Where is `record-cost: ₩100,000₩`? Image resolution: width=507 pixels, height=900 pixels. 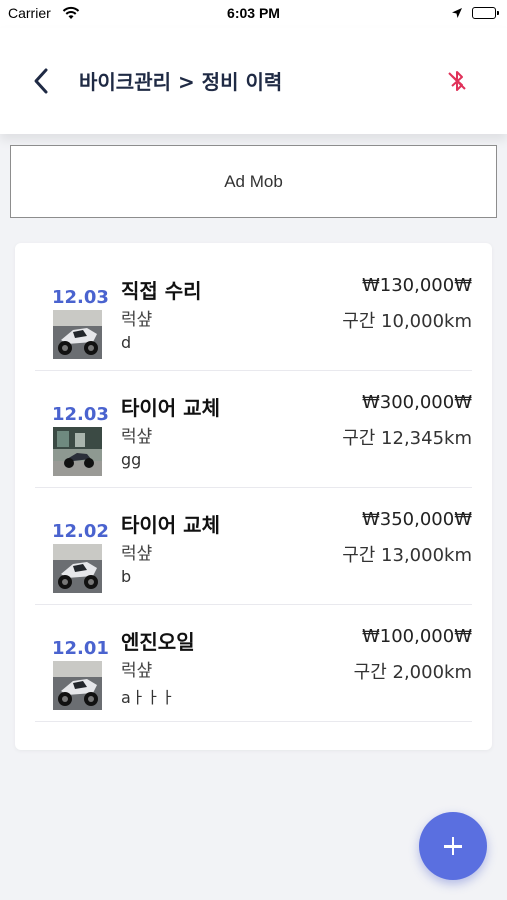 record-cost: ₩100,000₩ is located at coordinates (416, 636).